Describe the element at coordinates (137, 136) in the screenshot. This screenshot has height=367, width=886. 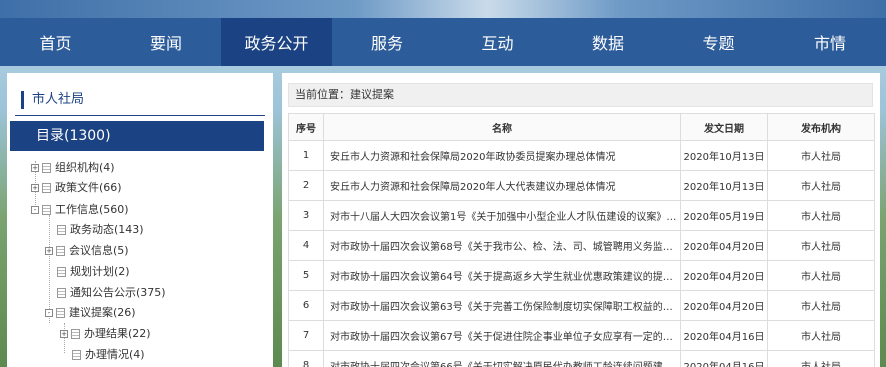
I see `catalog-button: 目录(1300)` at that location.